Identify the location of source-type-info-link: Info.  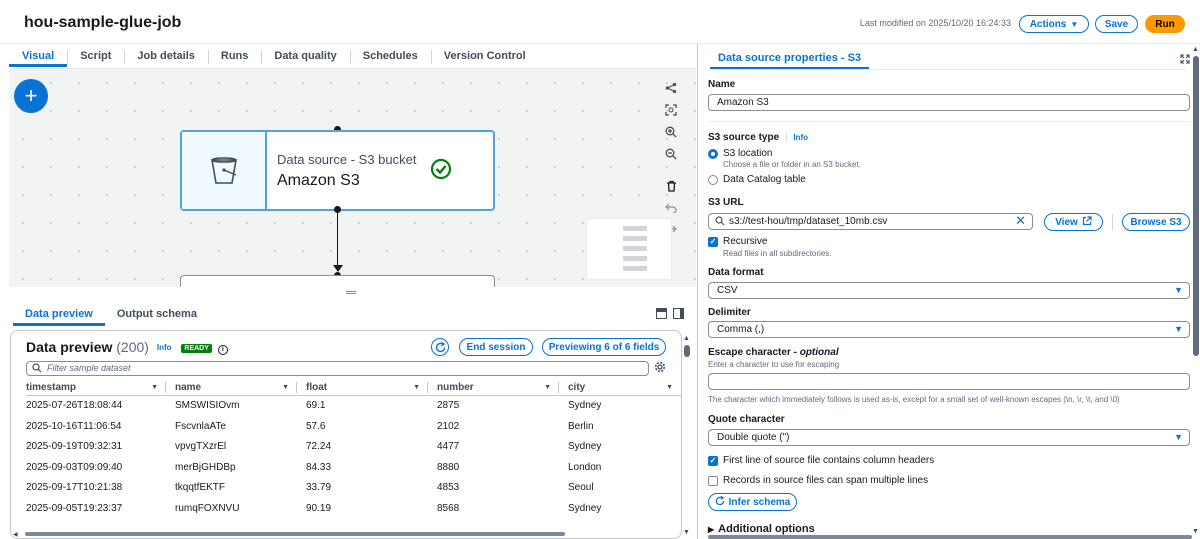
(800, 137).